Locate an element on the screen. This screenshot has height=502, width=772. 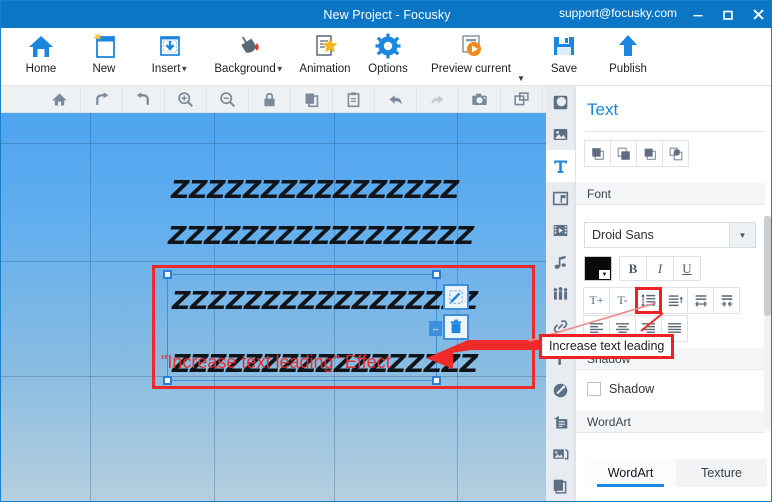
video-film-icon is located at coordinates (560, 230).